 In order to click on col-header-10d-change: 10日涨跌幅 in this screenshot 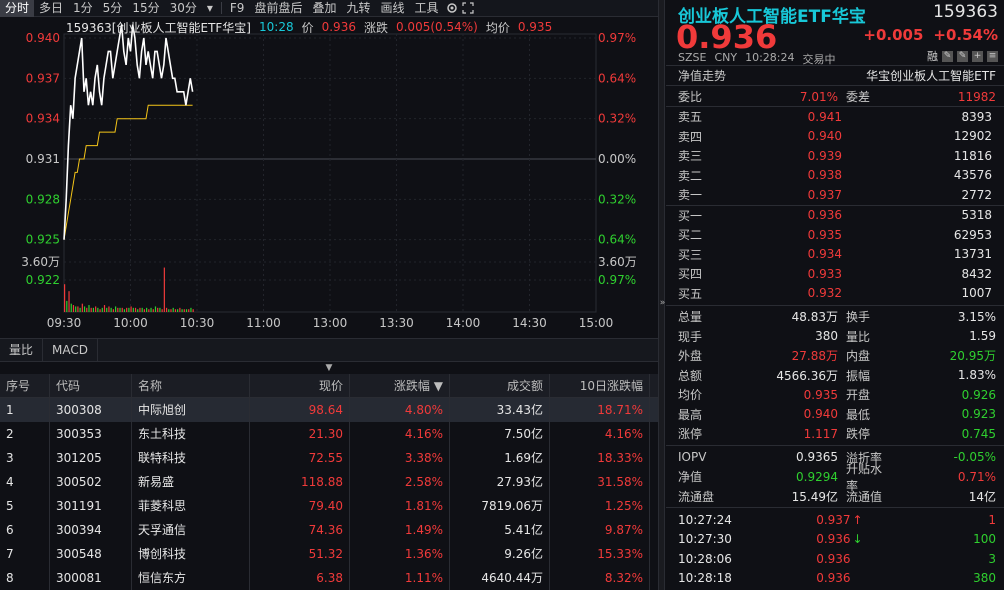, I will do `click(600, 385)`.